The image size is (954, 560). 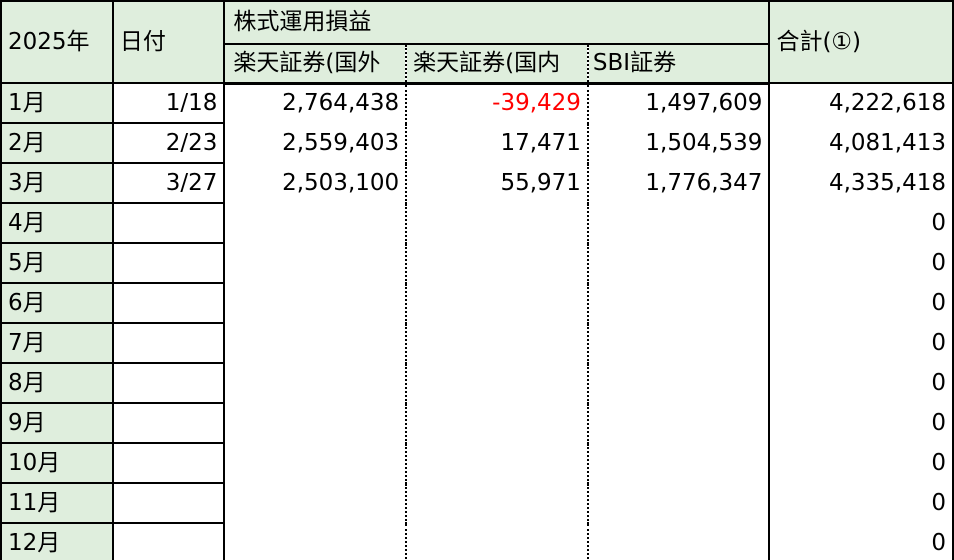 What do you see at coordinates (497, 103) in the screenshot?
I see `rakuten-domestic-cell: -39,429` at bounding box center [497, 103].